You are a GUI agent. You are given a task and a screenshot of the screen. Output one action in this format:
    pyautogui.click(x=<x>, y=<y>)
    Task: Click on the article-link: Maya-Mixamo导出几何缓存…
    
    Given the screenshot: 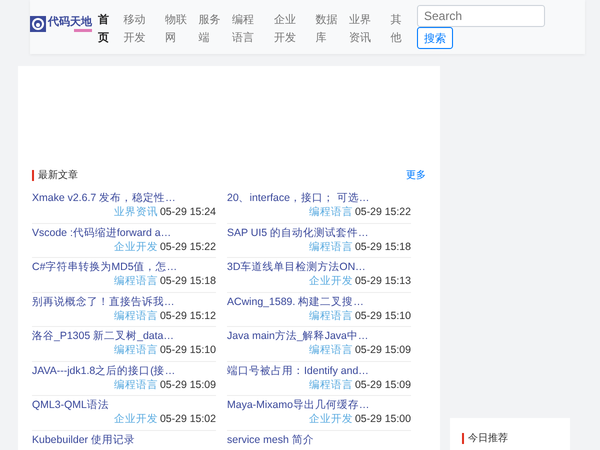 What is the action you would take?
    pyautogui.click(x=319, y=405)
    